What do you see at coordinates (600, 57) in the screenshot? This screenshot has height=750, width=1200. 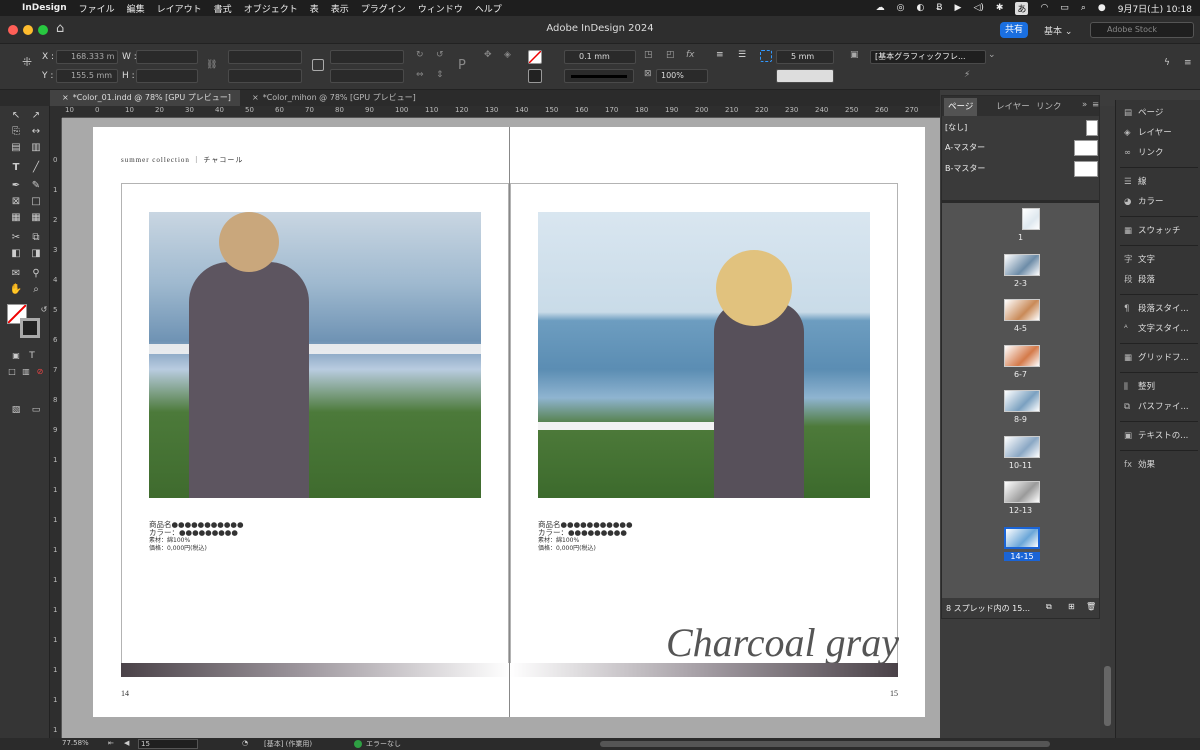 I see `stroke-weight-input: 0.1 mm` at bounding box center [600, 57].